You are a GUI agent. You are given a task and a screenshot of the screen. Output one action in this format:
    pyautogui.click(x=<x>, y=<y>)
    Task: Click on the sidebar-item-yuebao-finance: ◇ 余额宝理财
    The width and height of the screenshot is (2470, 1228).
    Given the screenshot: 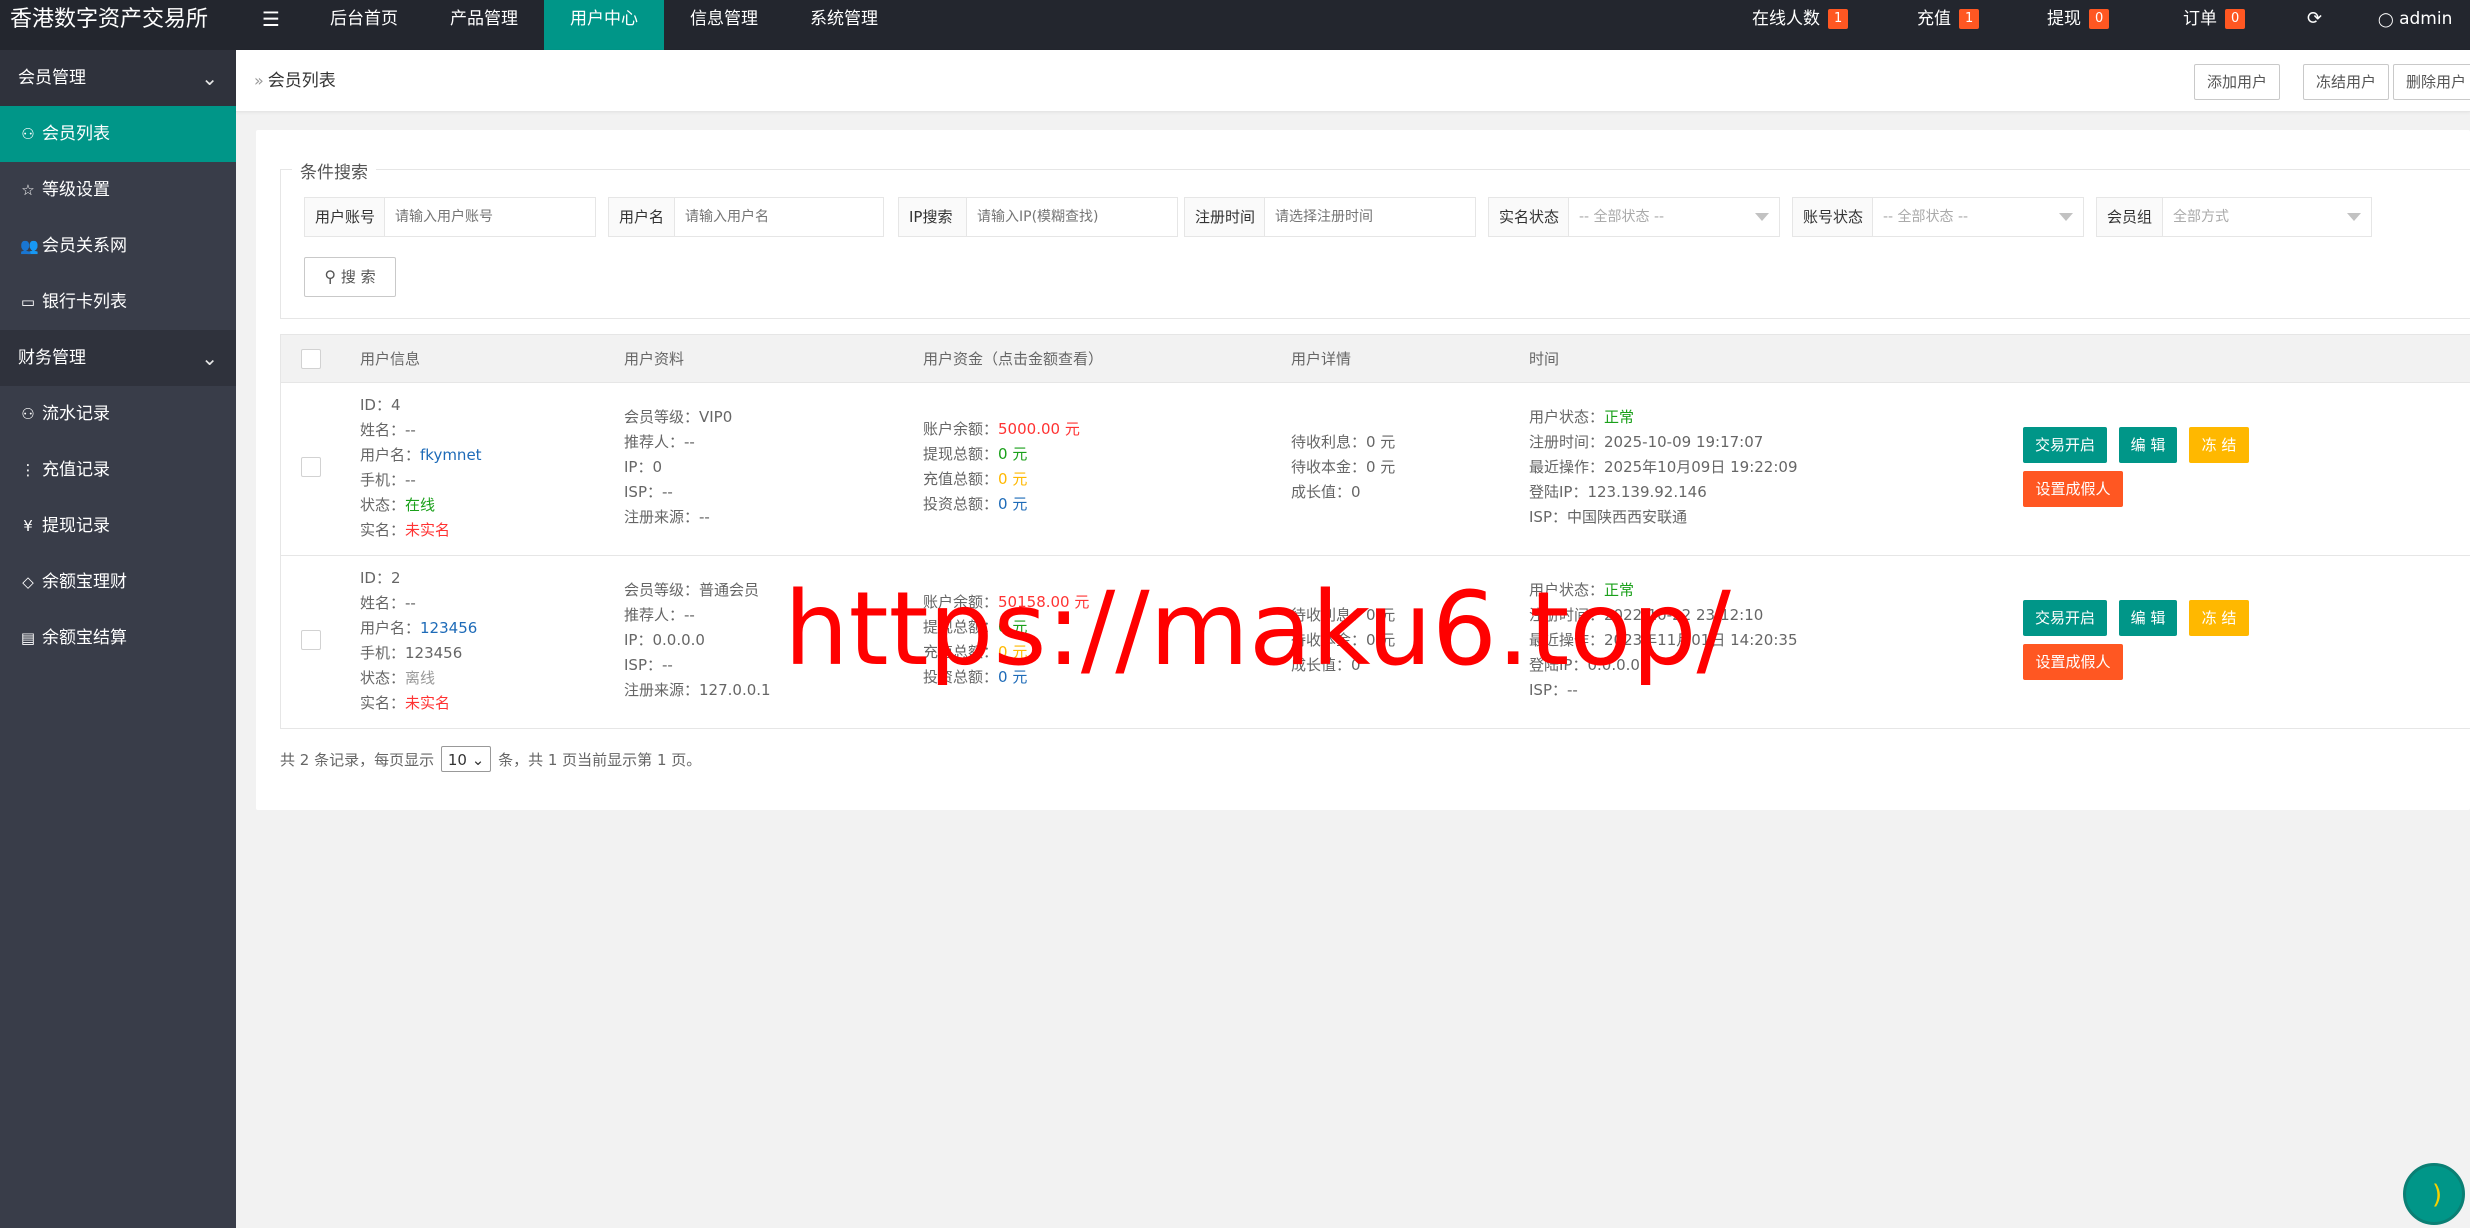 What is the action you would take?
    pyautogui.click(x=118, y=582)
    